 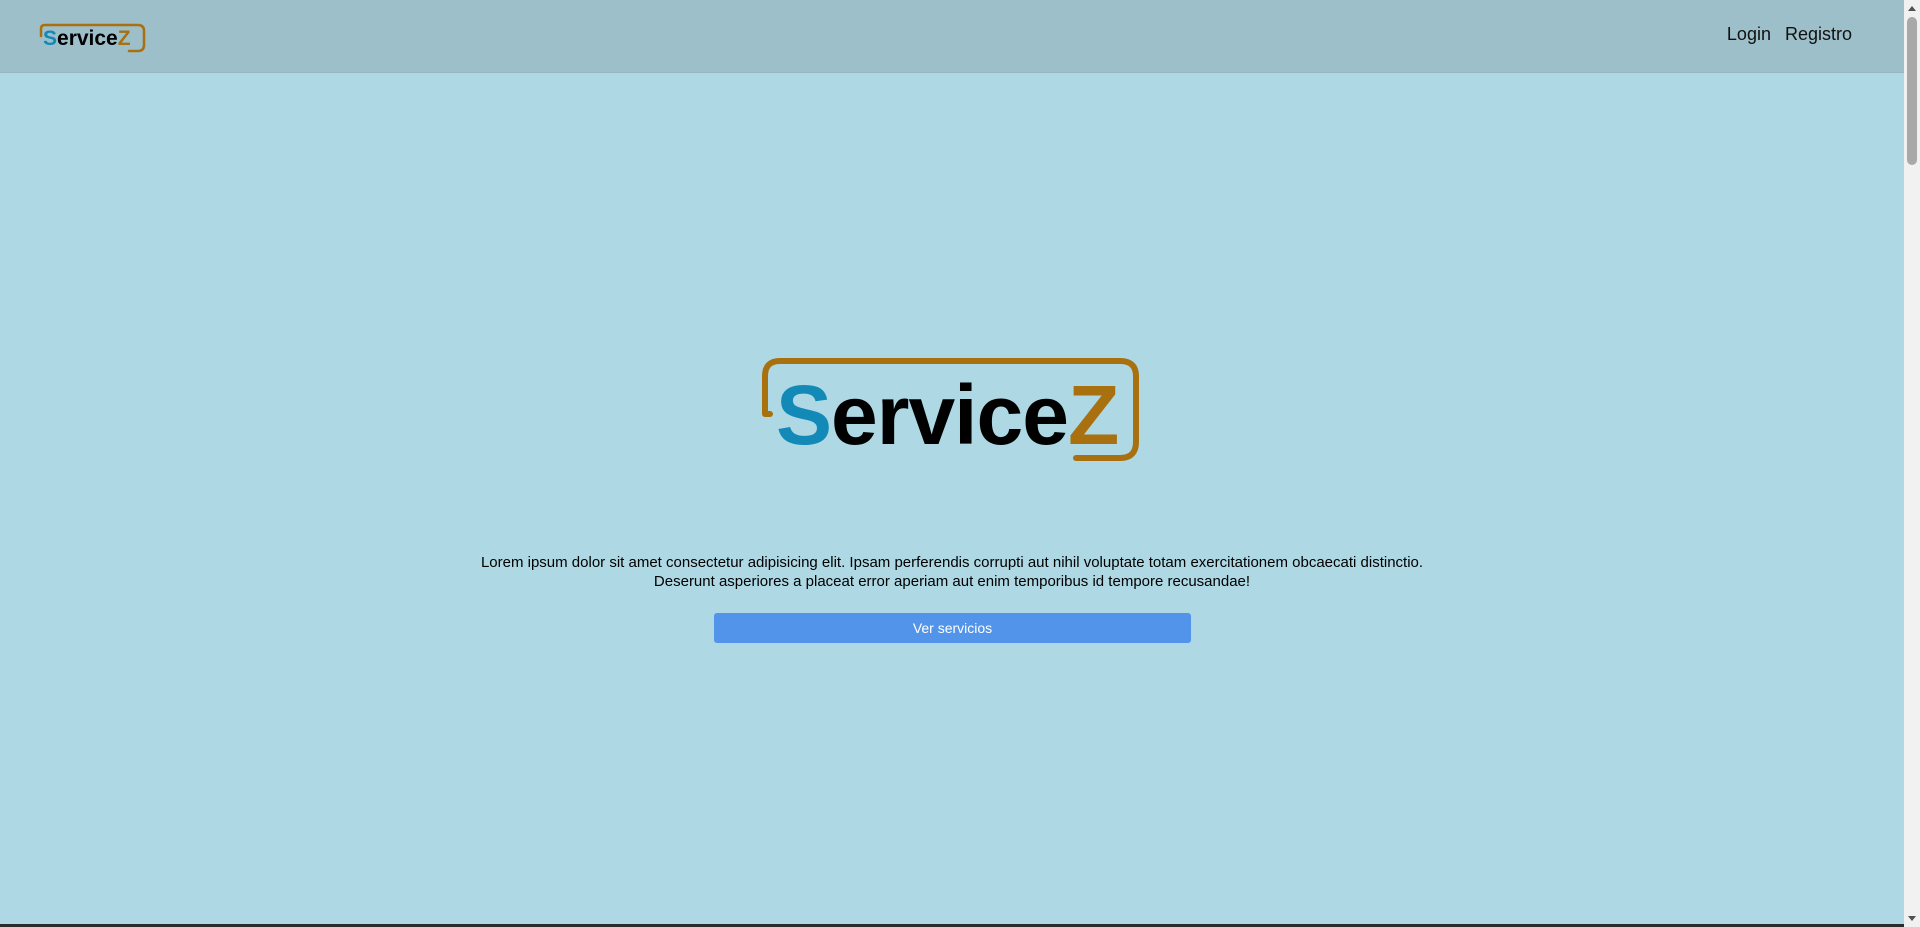 What do you see at coordinates (952, 36) in the screenshot?
I see `navbar: ServiceZ Login Registro` at bounding box center [952, 36].